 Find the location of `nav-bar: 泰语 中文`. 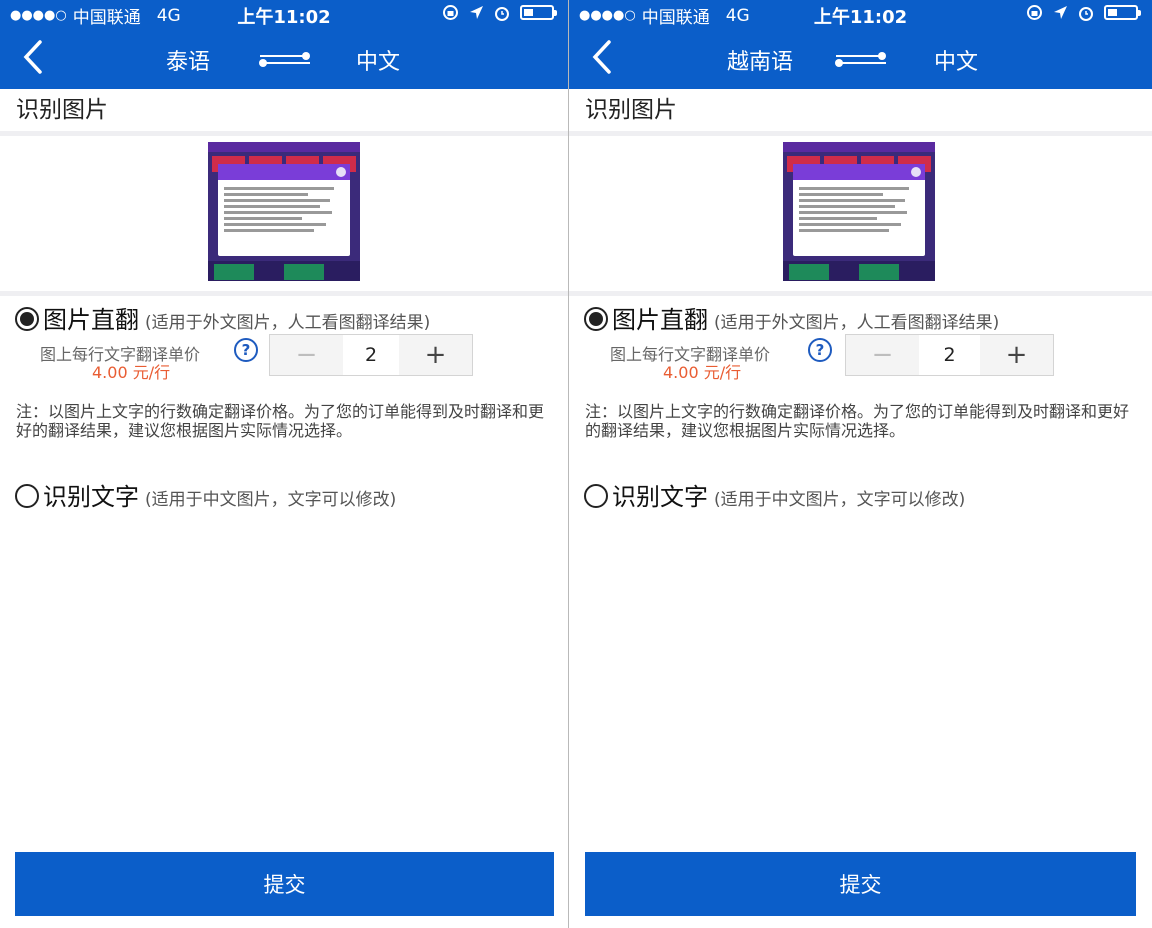

nav-bar: 泰语 中文 is located at coordinates (284, 58).